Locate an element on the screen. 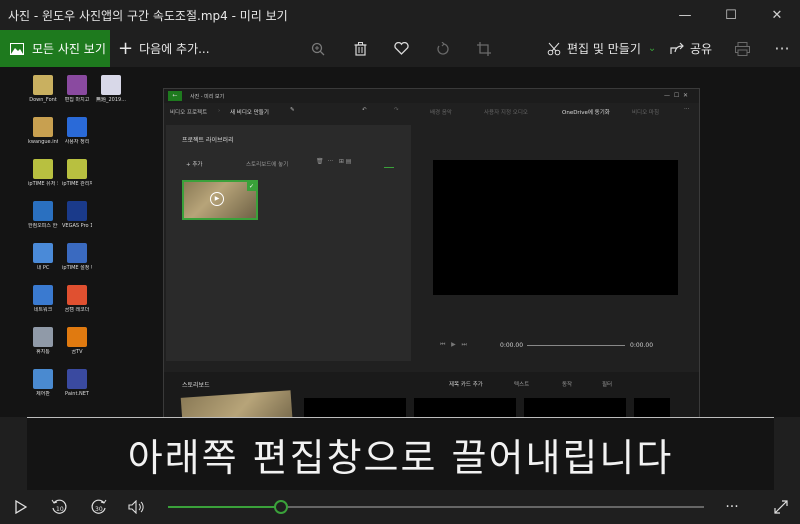  desktop-icon: ipTIME 설정 마법사 is located at coordinates (77, 257).